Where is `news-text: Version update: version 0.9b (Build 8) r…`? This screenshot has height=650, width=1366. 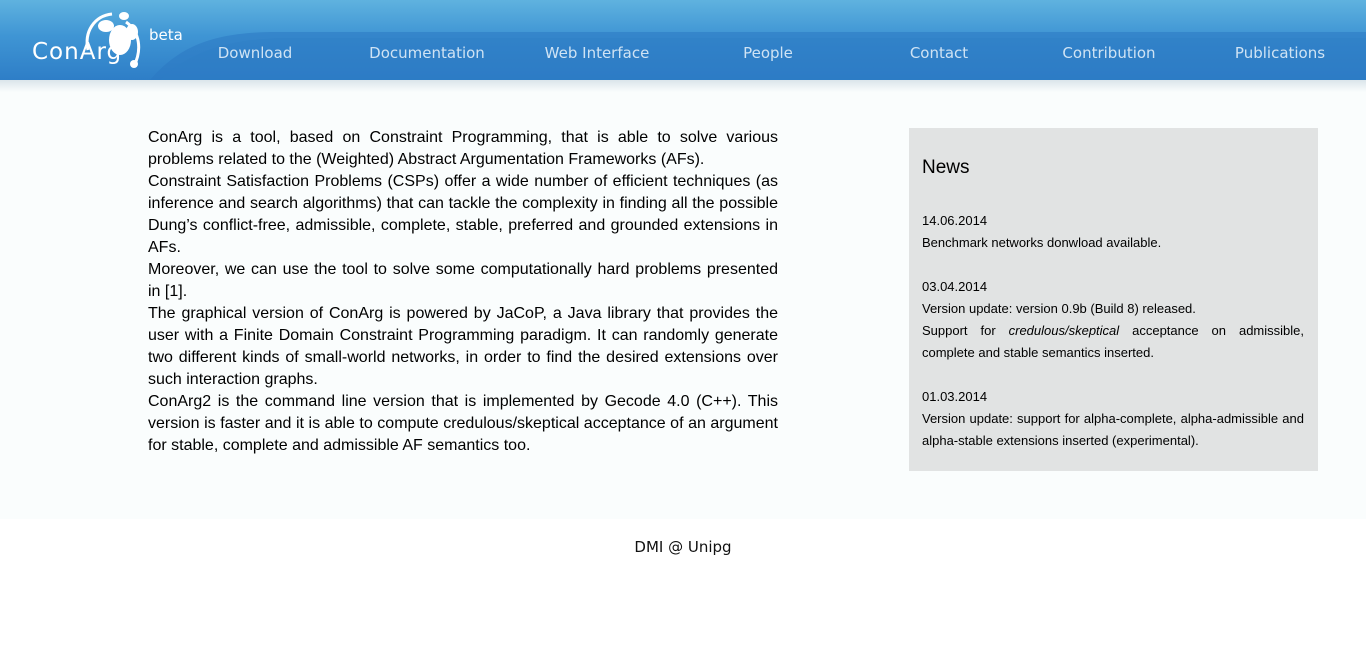 news-text: Version update: version 0.9b (Build 8) r… is located at coordinates (1059, 308).